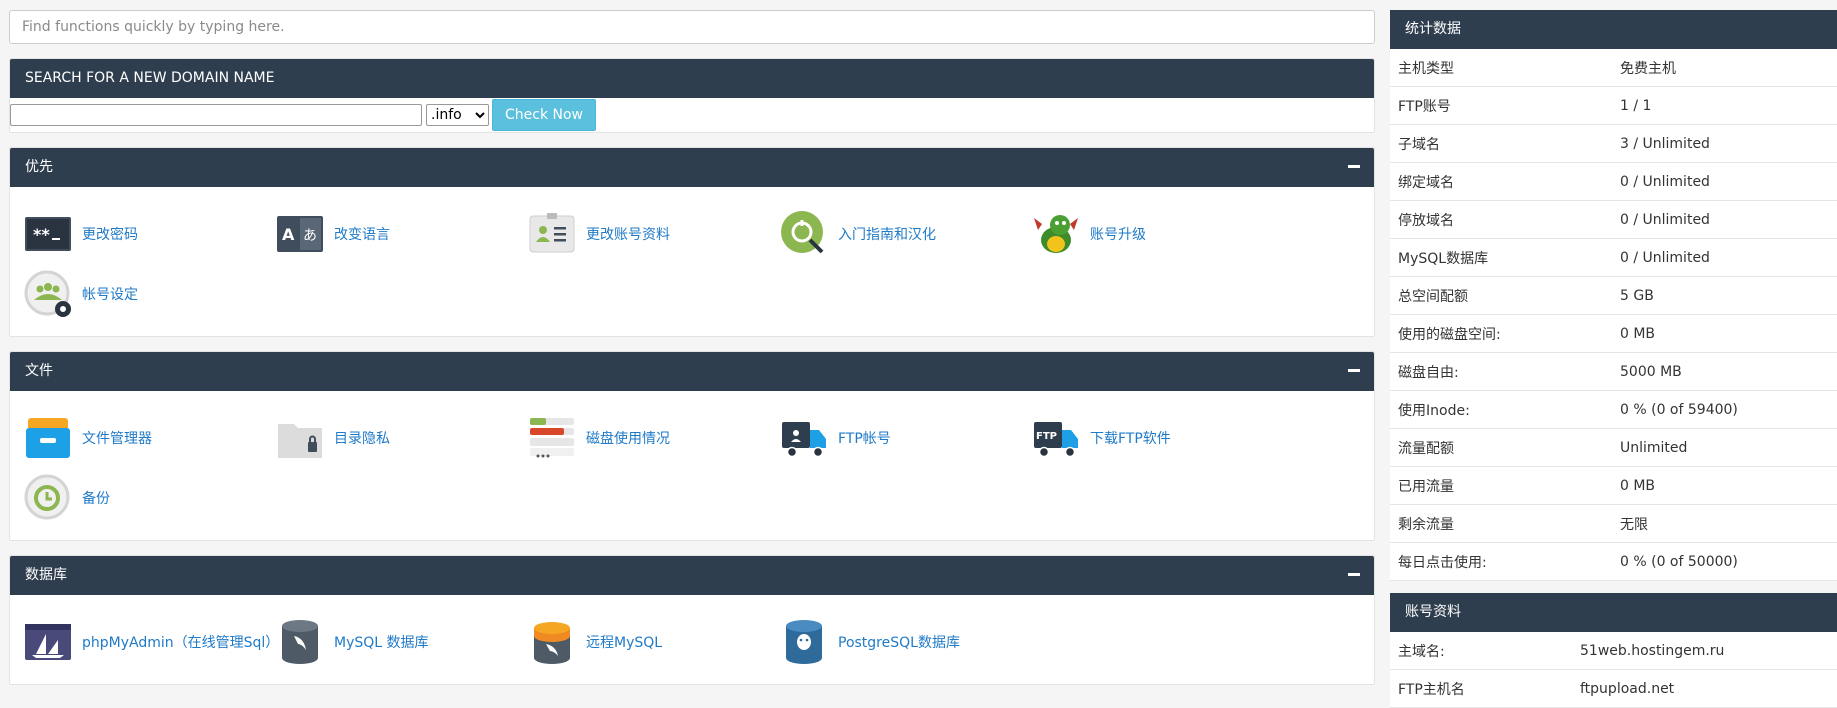  What do you see at coordinates (47, 497) in the screenshot?
I see `backup-icon` at bounding box center [47, 497].